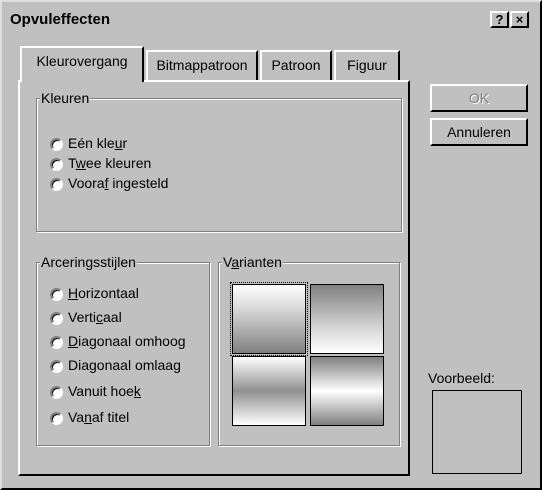 This screenshot has height=490, width=542. Describe the element at coordinates (56, 342) in the screenshot. I see `radio-diagonaal-omhoog` at that location.